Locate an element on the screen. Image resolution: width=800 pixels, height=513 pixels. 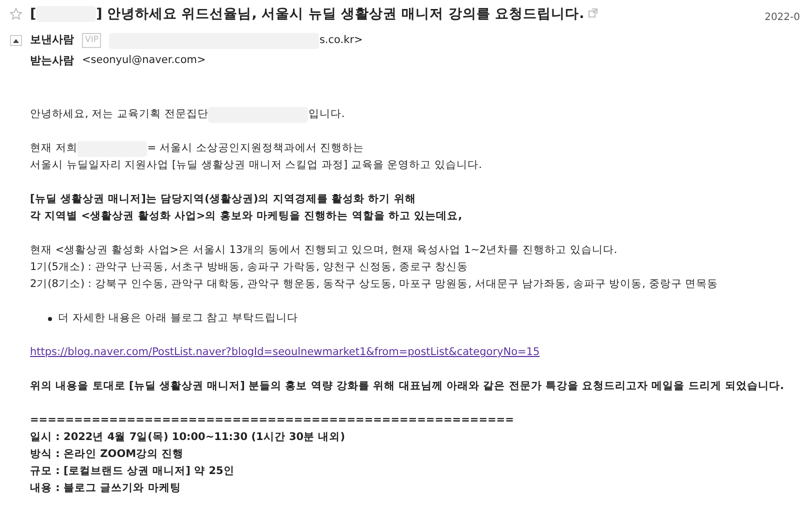
bold-text: 각 지역별 <생활상권 활성화 사업>의 홍보와 마케팅을 진행하는 역할을 하고 있는데요, is located at coordinates (246, 216).